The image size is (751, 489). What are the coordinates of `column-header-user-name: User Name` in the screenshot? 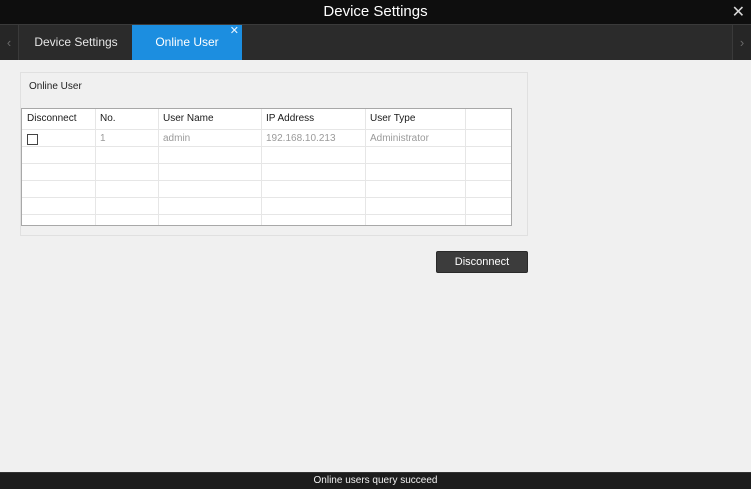 It's located at (209, 119).